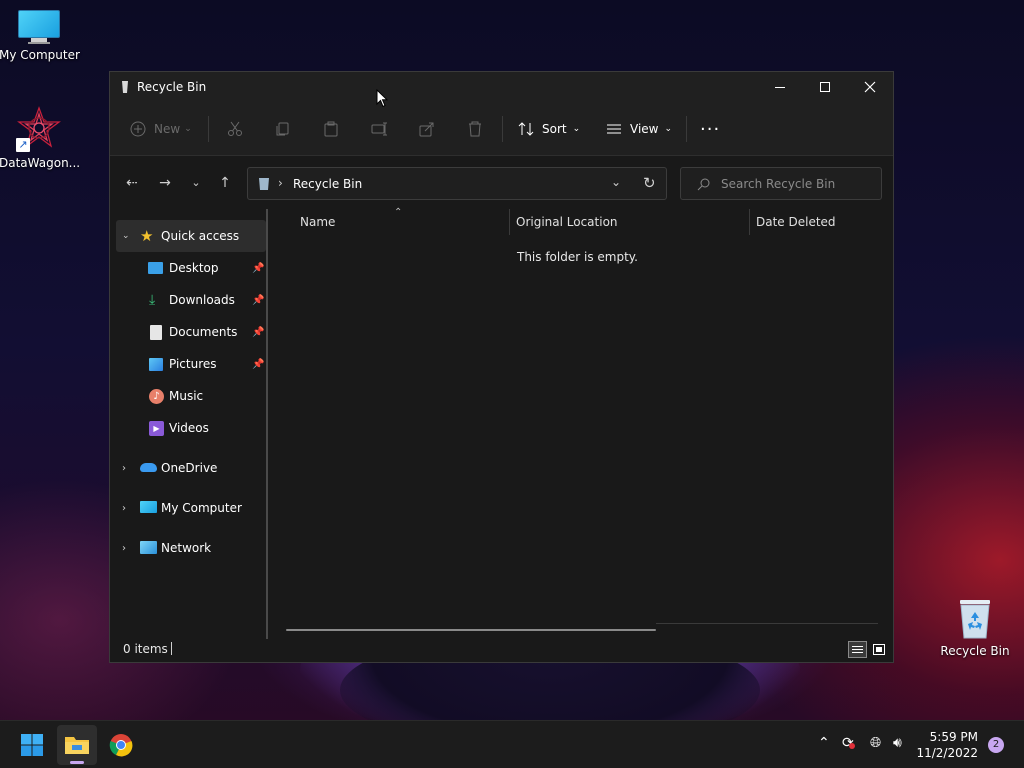  What do you see at coordinates (191, 428) in the screenshot?
I see `sidebar-item-videos: ▶ Videos` at bounding box center [191, 428].